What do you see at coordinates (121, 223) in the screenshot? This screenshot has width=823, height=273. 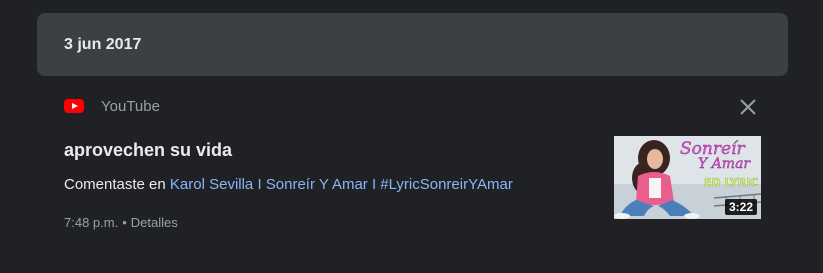 I see `meta-line: 7:48 p.m. • Detalles` at bounding box center [121, 223].